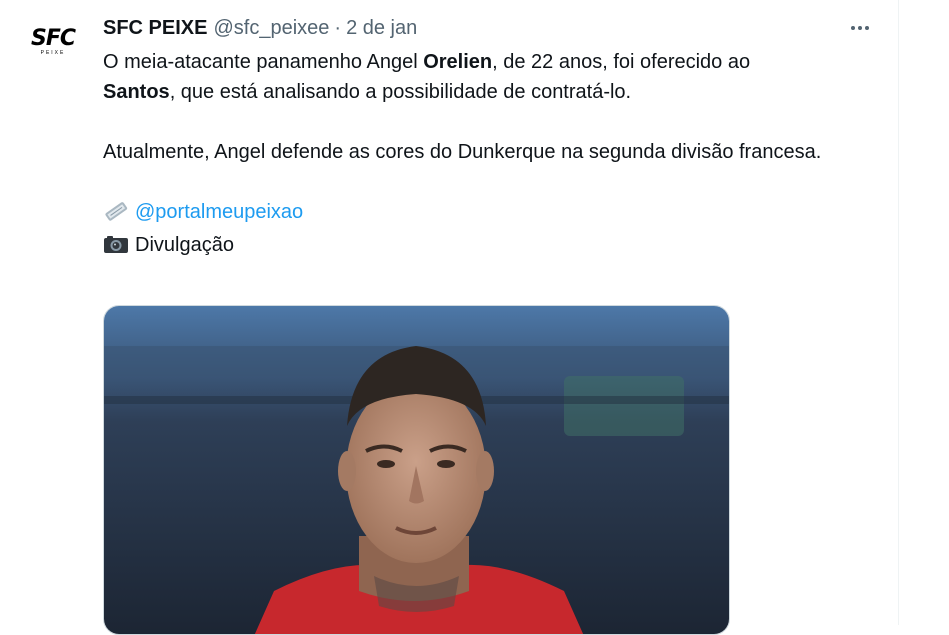  What do you see at coordinates (898, 312) in the screenshot?
I see `divider` at bounding box center [898, 312].